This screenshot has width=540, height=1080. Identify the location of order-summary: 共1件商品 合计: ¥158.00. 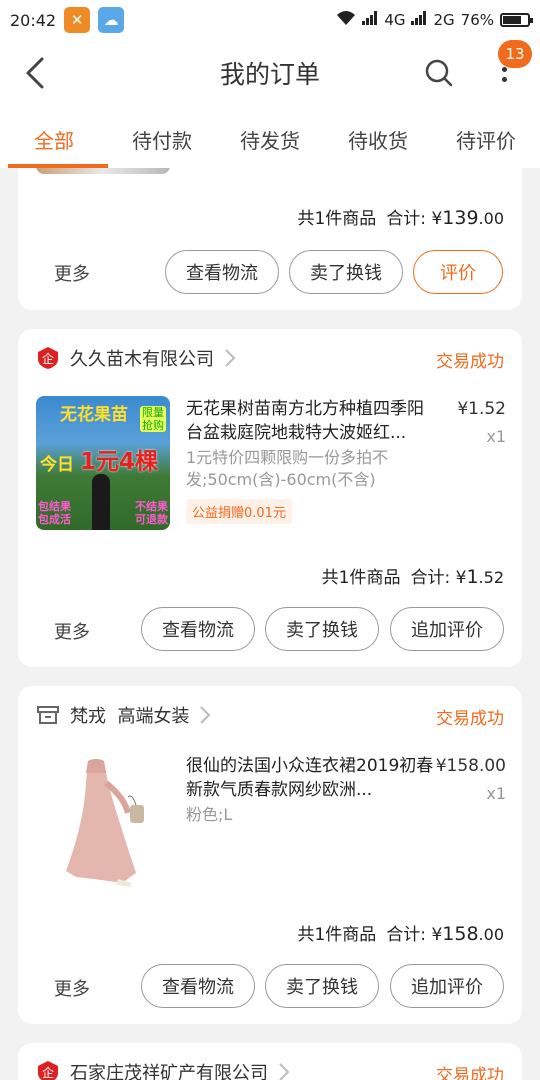
(400, 932).